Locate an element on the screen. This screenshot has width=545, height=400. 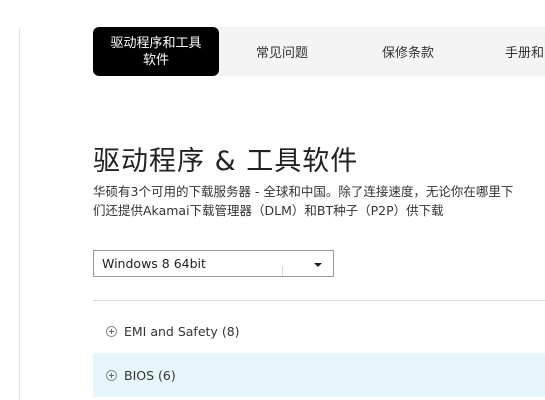
category-name: EMI and Safety is located at coordinates (171, 331).